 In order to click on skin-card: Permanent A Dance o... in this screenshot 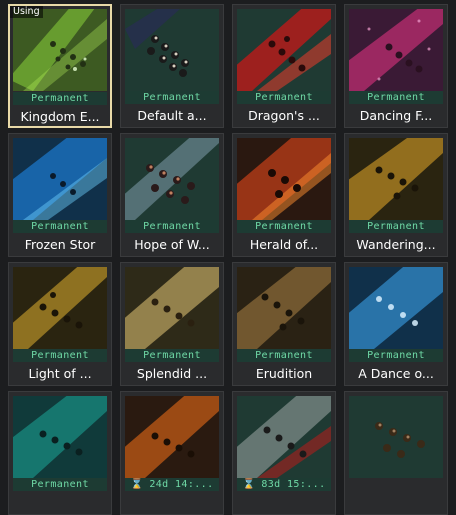, I will do `click(396, 324)`.